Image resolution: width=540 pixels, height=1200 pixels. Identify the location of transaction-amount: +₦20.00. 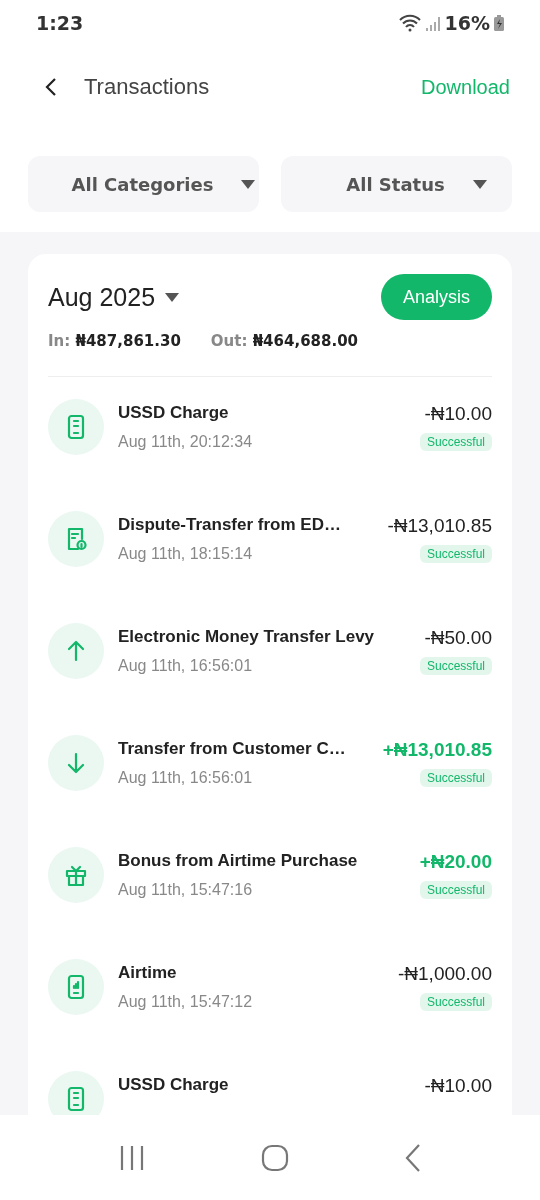
(455, 862).